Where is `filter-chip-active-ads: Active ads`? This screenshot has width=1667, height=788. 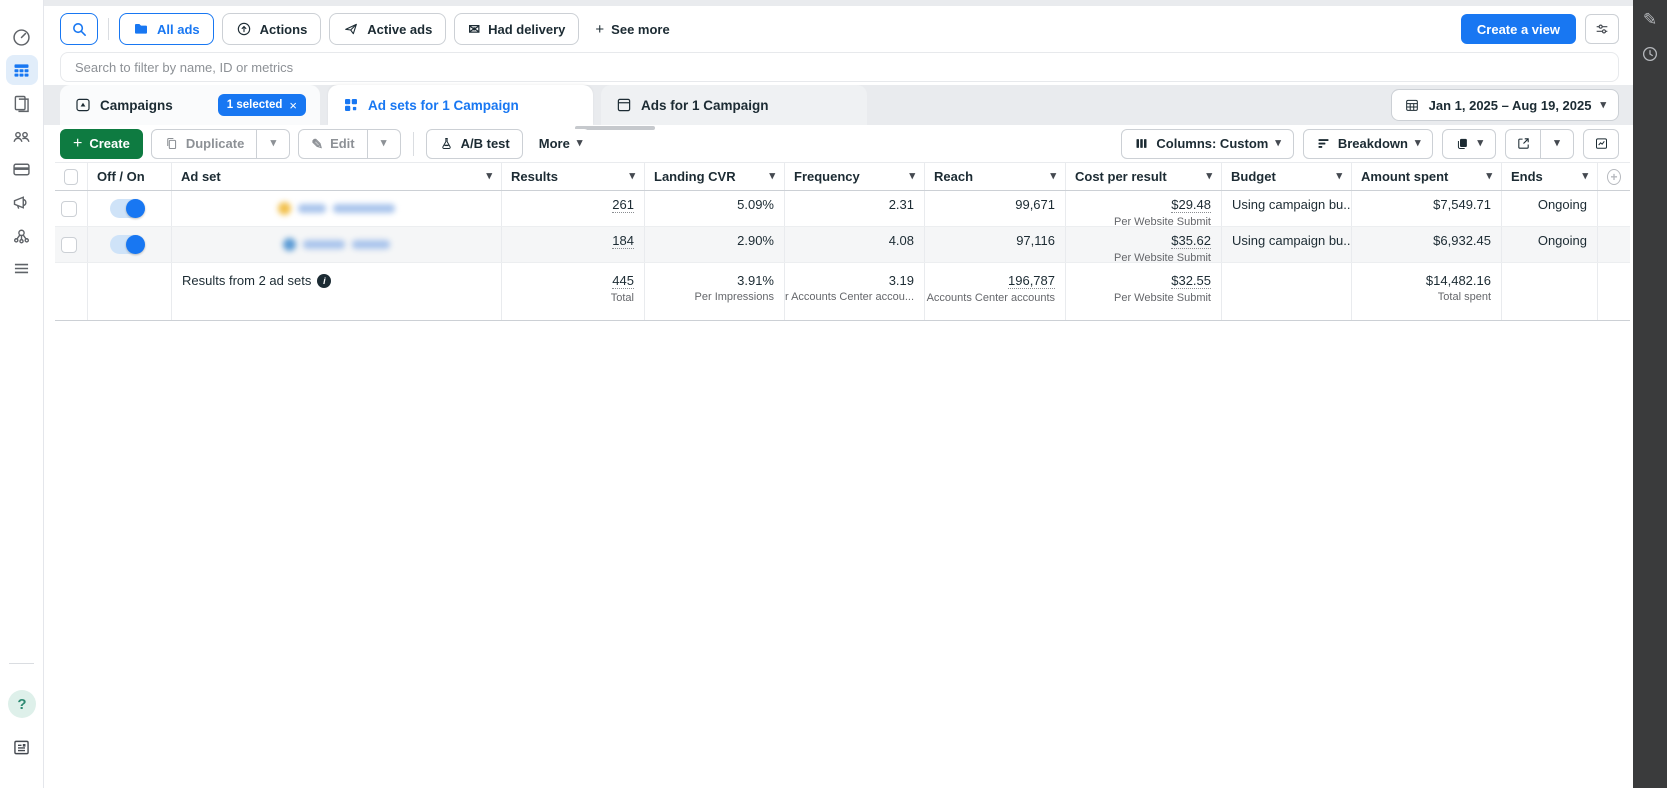
filter-chip-active-ads: Active ads is located at coordinates (388, 29).